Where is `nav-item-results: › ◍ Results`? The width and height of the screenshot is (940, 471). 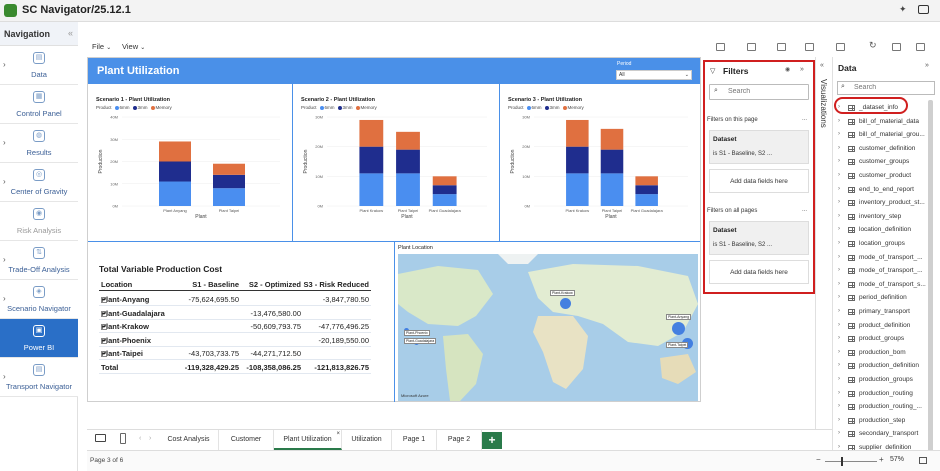
nav-item-results: › ◍ Results is located at coordinates (39, 143).